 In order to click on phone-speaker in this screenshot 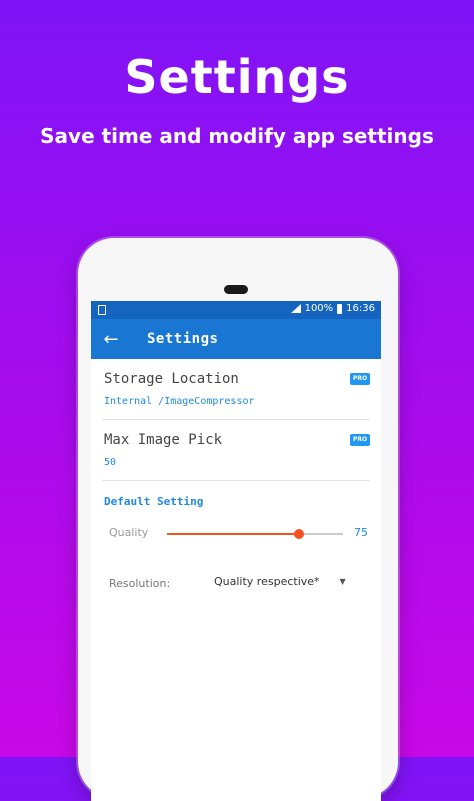, I will do `click(236, 289)`.